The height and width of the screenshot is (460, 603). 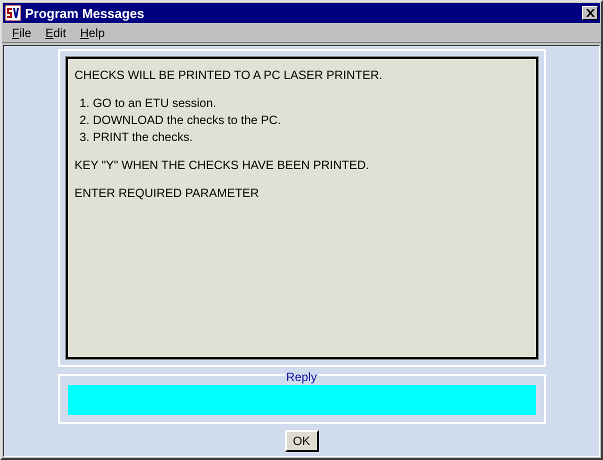 I want to click on reply-label: Reply, so click(x=301, y=377).